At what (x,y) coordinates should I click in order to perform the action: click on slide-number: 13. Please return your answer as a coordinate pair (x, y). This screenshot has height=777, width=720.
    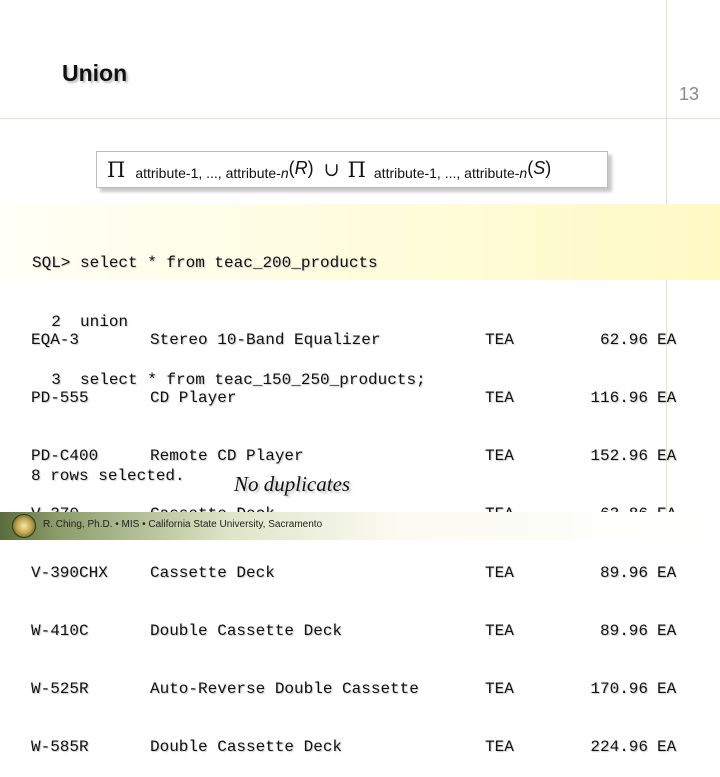
    Looking at the image, I should click on (689, 94).